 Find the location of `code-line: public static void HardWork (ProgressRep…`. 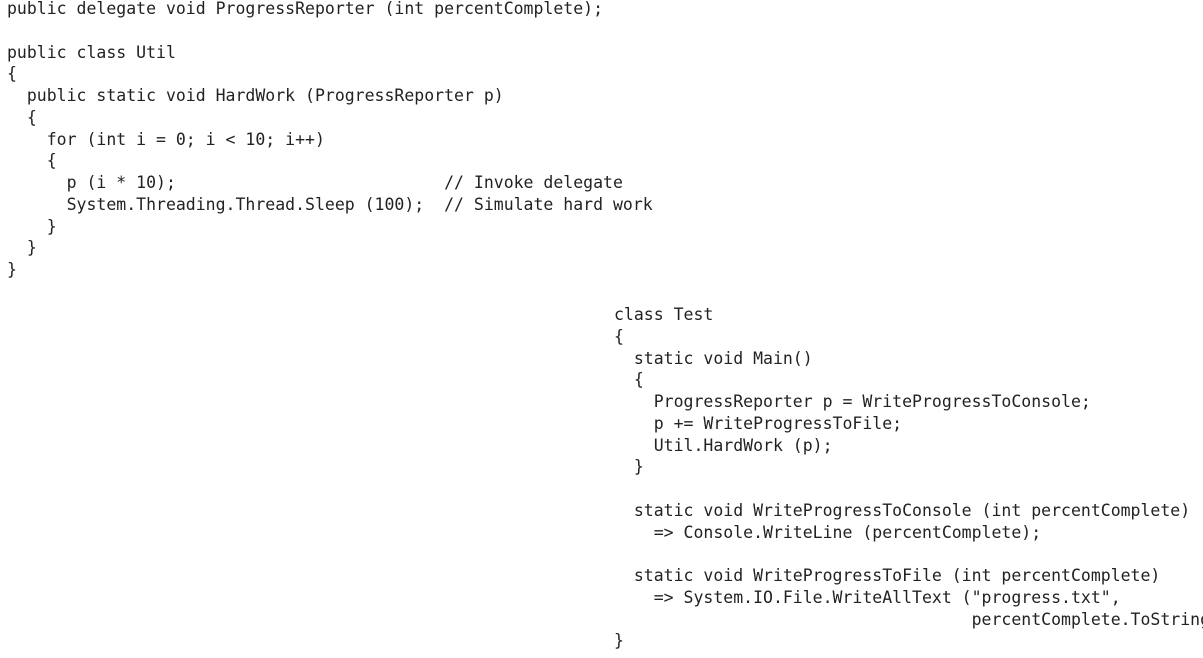

code-line: public static void HardWork (ProgressRep… is located at coordinates (255, 95).